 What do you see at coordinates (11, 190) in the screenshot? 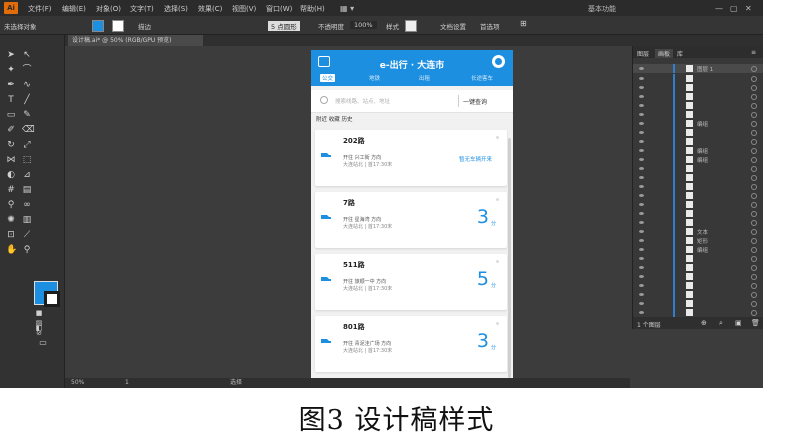
I see `mesh-tool-icon: #` at bounding box center [11, 190].